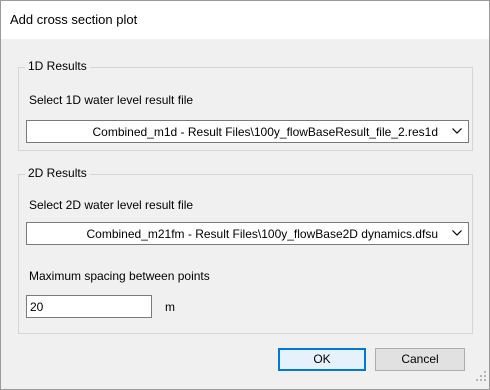  What do you see at coordinates (245, 20) in the screenshot?
I see `title-bar: Add cross section plot` at bounding box center [245, 20].